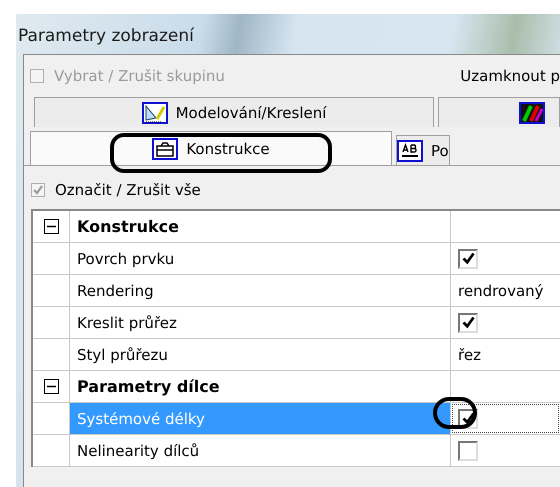  What do you see at coordinates (260, 450) in the screenshot?
I see `property-name: Nelinearity dílců` at bounding box center [260, 450].